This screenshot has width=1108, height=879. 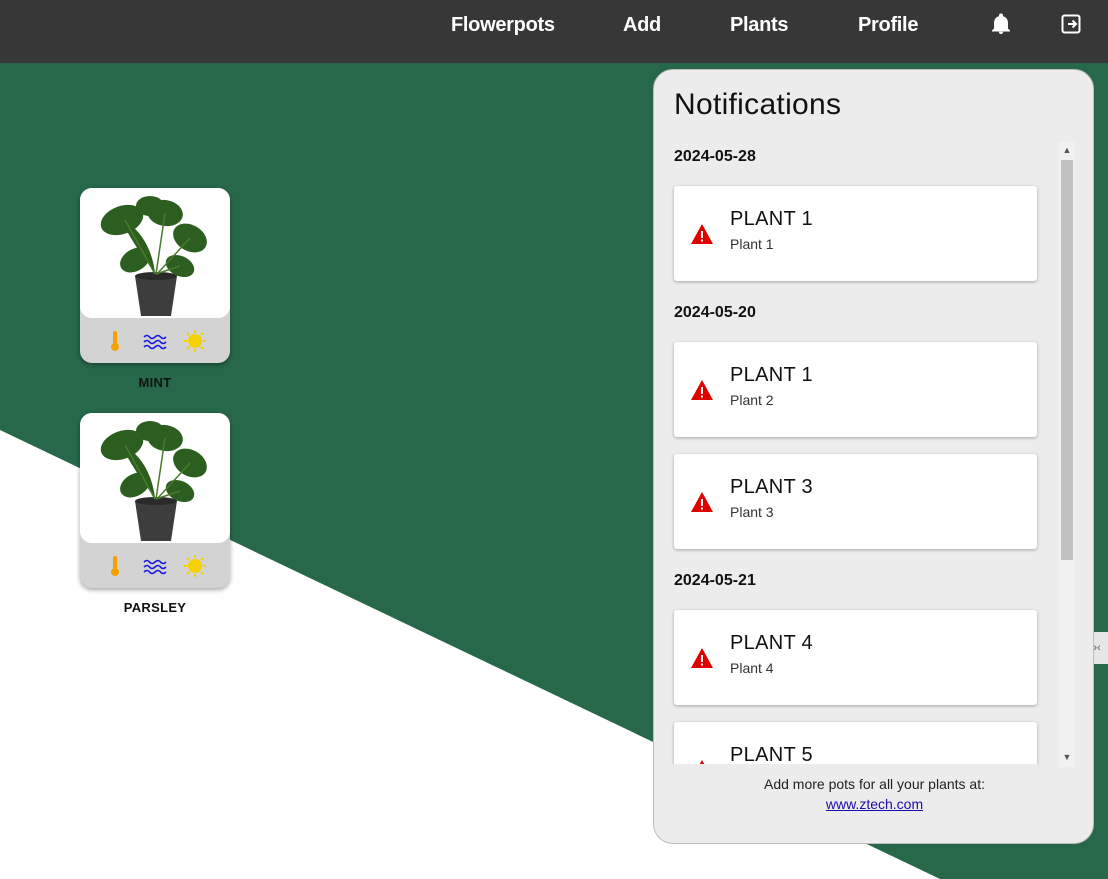 I want to click on nav-flowerpots: Flowerpots, so click(x=503, y=25).